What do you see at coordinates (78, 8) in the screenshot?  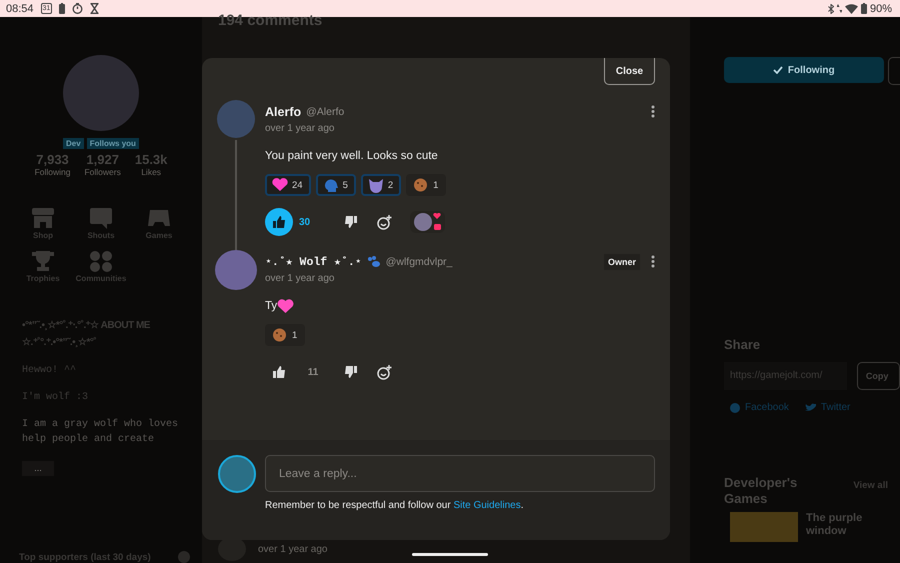 I see `stopwatch-icon` at bounding box center [78, 8].